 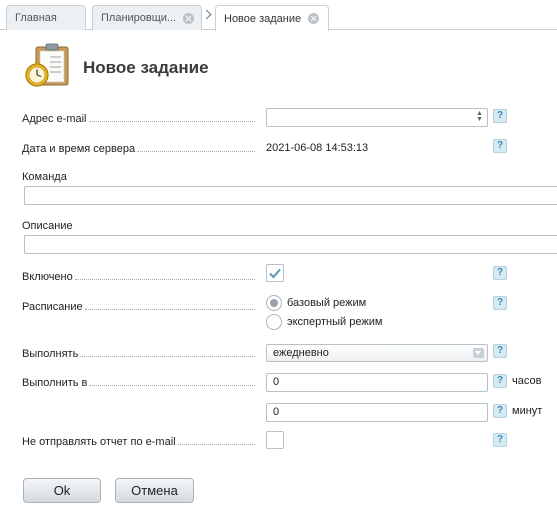 What do you see at coordinates (478, 353) in the screenshot?
I see `chevron-down-icon` at bounding box center [478, 353].